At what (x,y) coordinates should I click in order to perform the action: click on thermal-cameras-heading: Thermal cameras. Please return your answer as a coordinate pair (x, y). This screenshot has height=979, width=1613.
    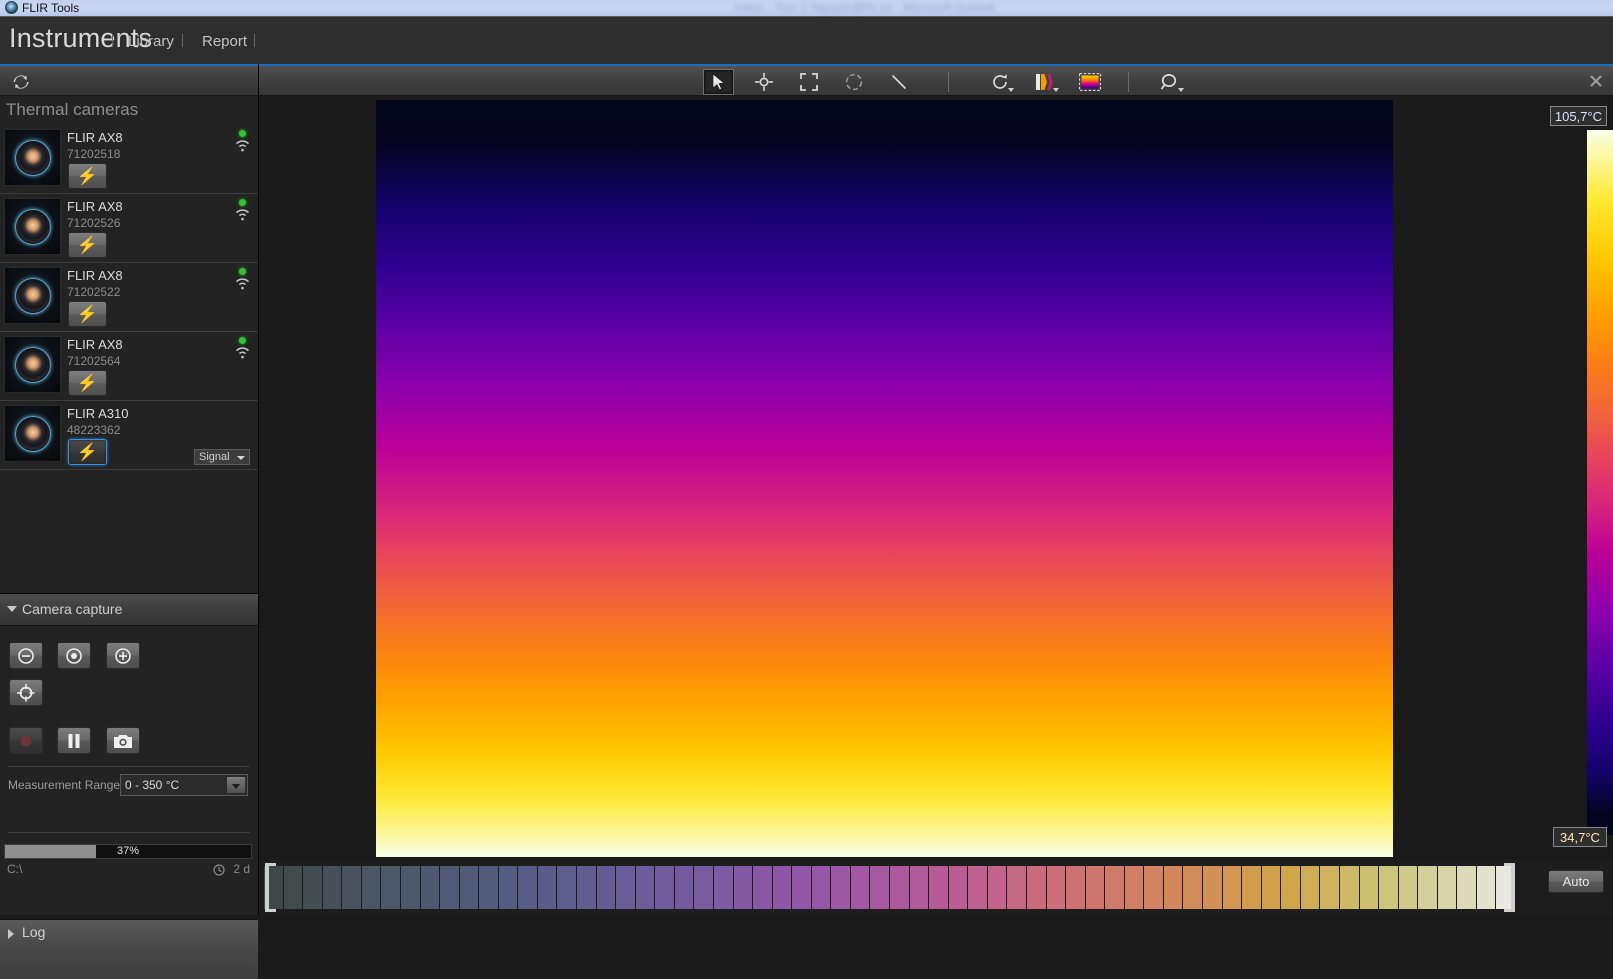
    Looking at the image, I should click on (72, 109).